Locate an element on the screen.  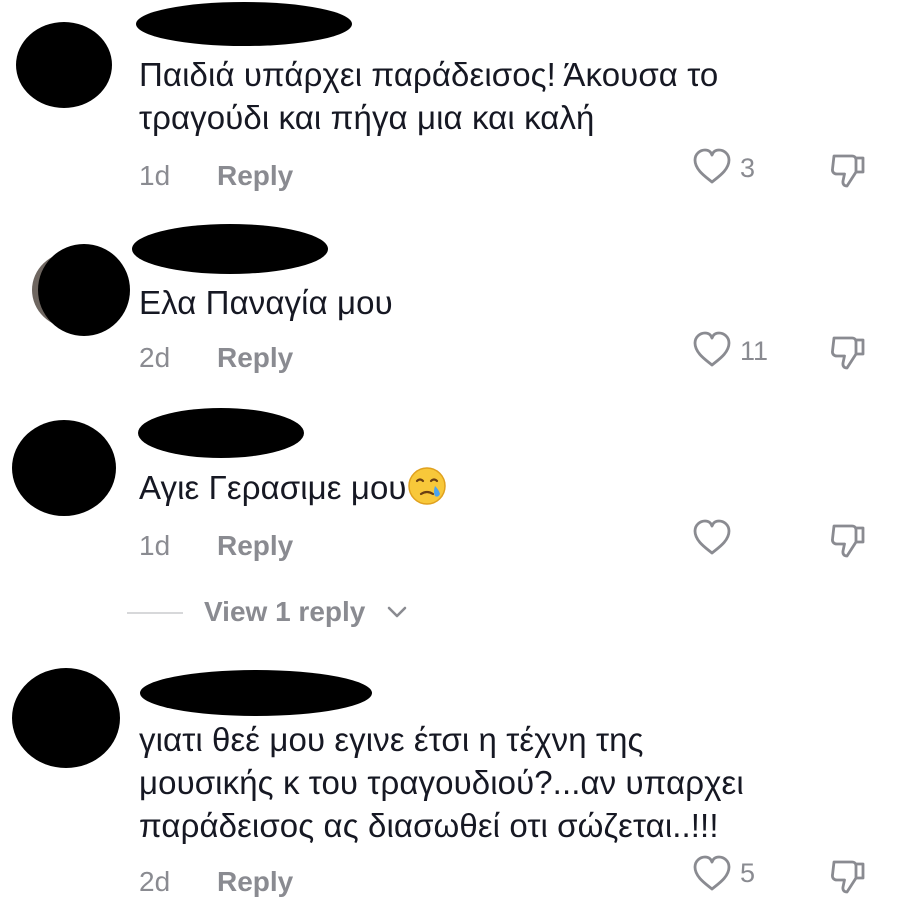
comment-text-line: γιατι θεέ μου εγινε έτσι η τέχνη της is located at coordinates (391, 739).